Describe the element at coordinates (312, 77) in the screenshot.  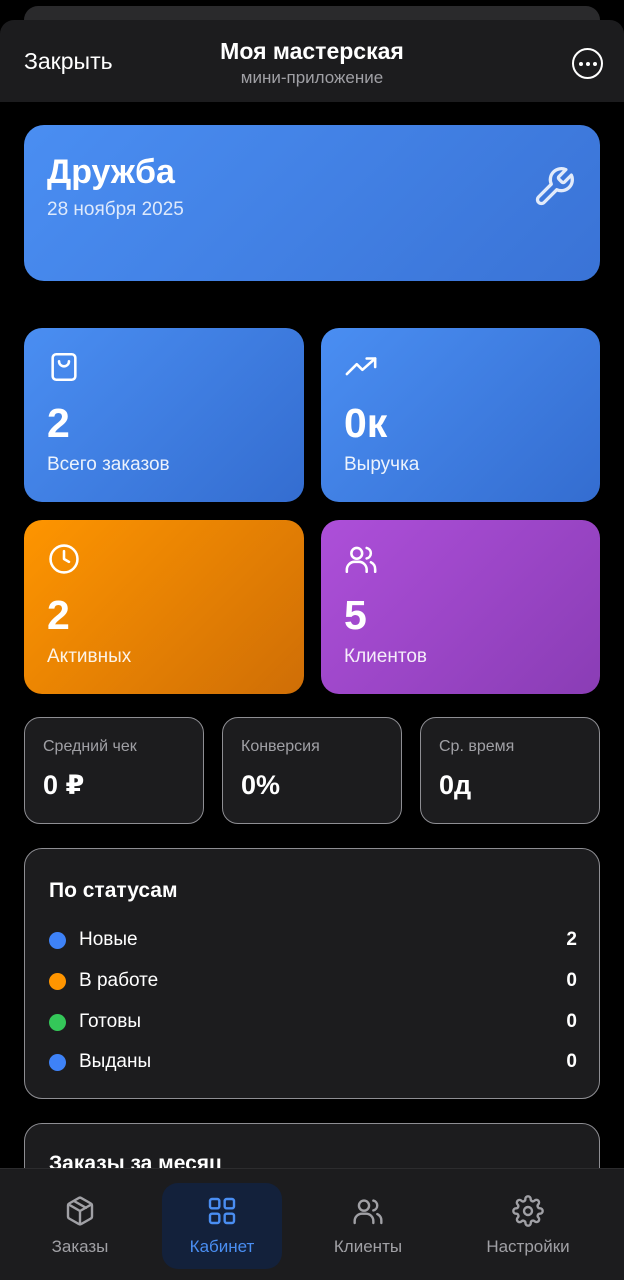
I see `app-subtitle: мини-приложение` at that location.